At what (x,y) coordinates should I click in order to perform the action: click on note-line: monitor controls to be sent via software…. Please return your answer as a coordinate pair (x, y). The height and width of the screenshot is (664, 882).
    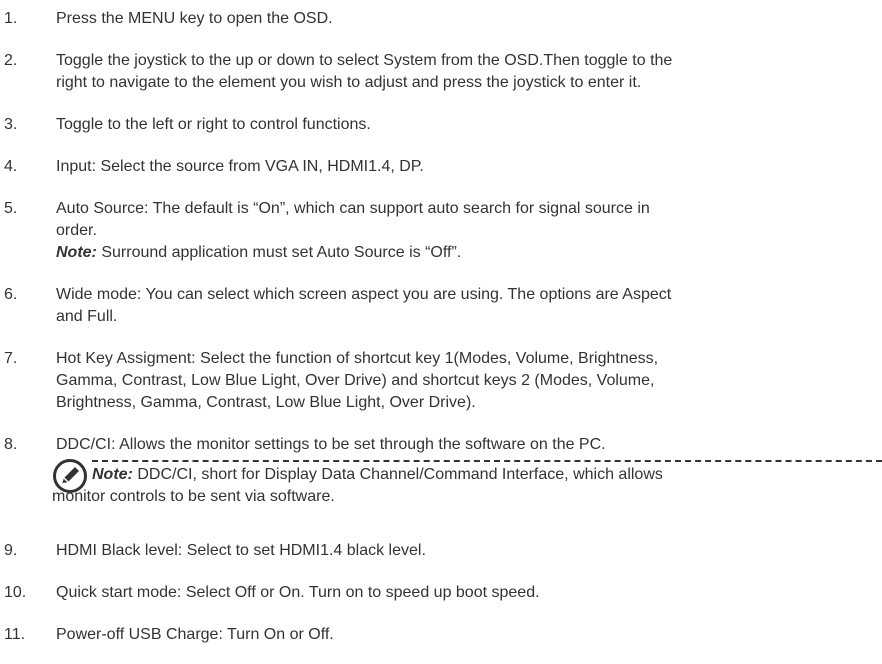
    Looking at the image, I should click on (193, 496).